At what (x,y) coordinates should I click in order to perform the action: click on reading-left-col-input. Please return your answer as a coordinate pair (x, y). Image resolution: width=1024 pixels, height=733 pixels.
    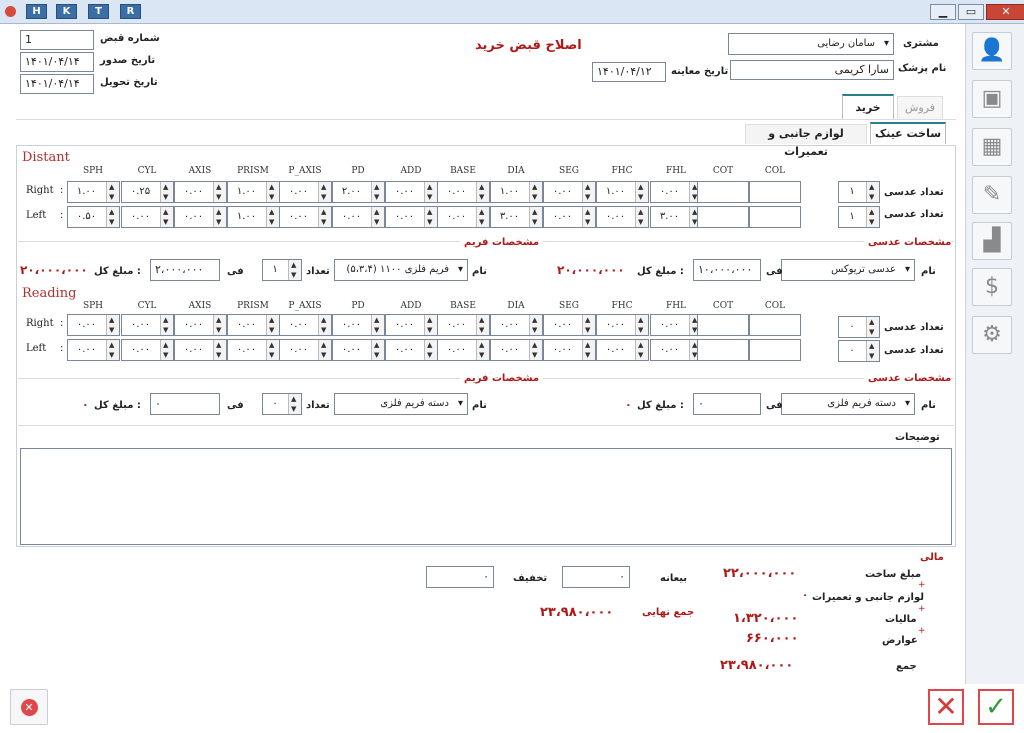
    Looking at the image, I should click on (775, 350).